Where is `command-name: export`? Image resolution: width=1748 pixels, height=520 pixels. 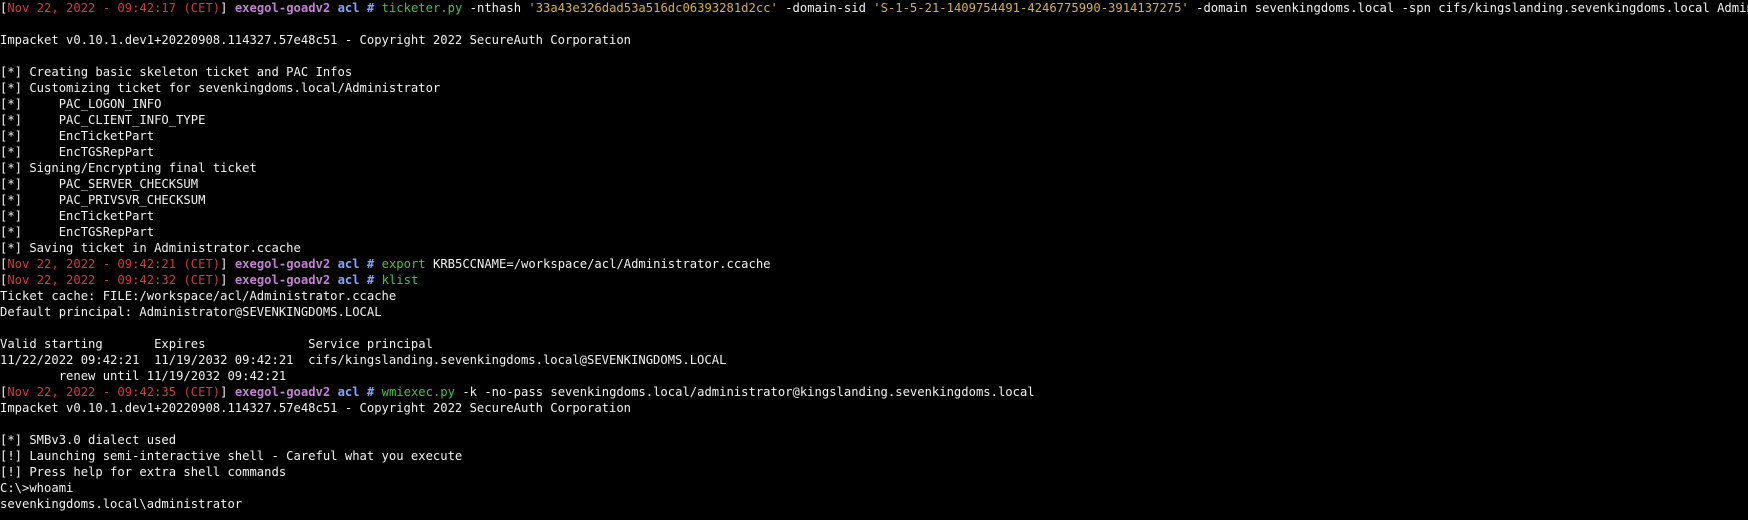 command-name: export is located at coordinates (403, 264).